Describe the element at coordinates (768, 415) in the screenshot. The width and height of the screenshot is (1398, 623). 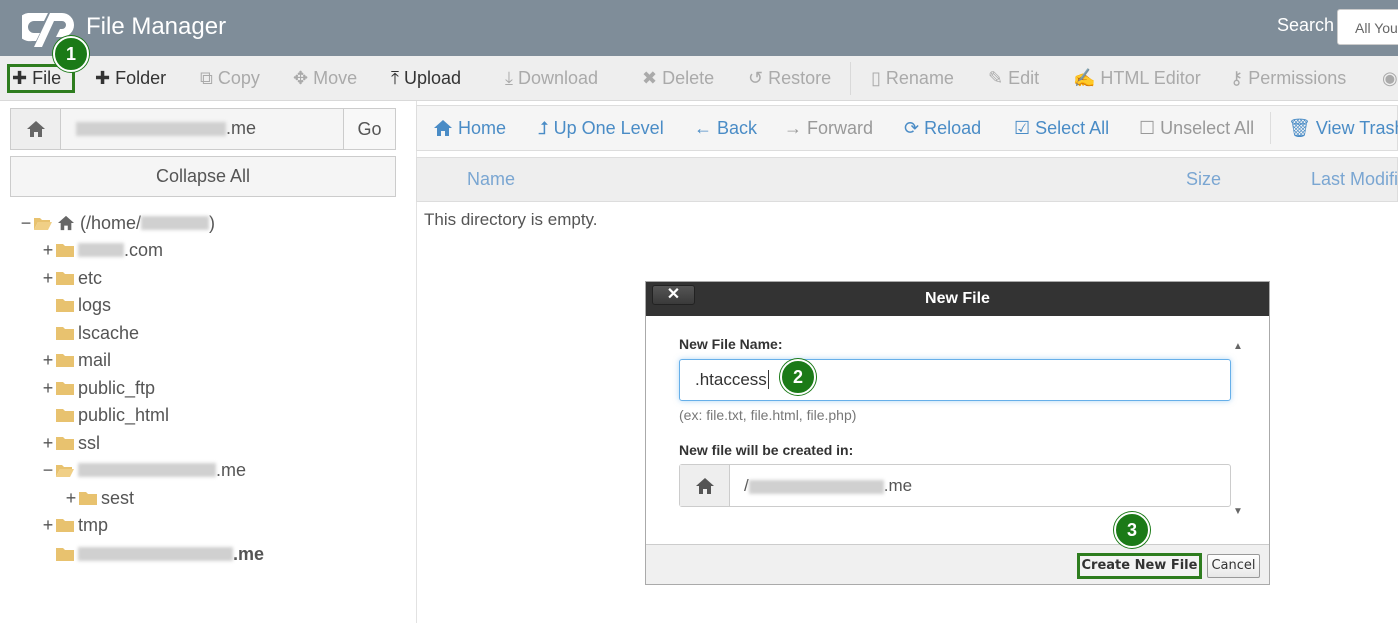
I see `file-name-hint: (ex: file.txt, file.html, file.php)` at that location.